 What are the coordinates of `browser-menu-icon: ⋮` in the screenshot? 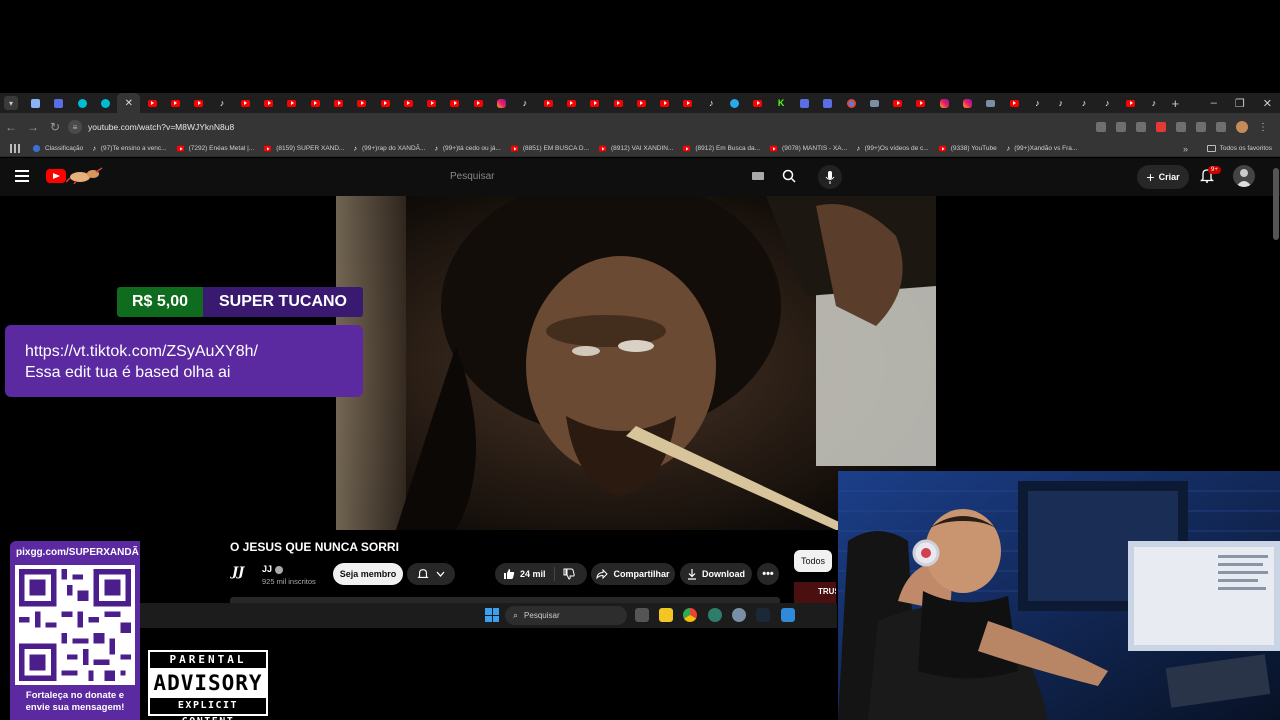 It's located at (1263, 127).